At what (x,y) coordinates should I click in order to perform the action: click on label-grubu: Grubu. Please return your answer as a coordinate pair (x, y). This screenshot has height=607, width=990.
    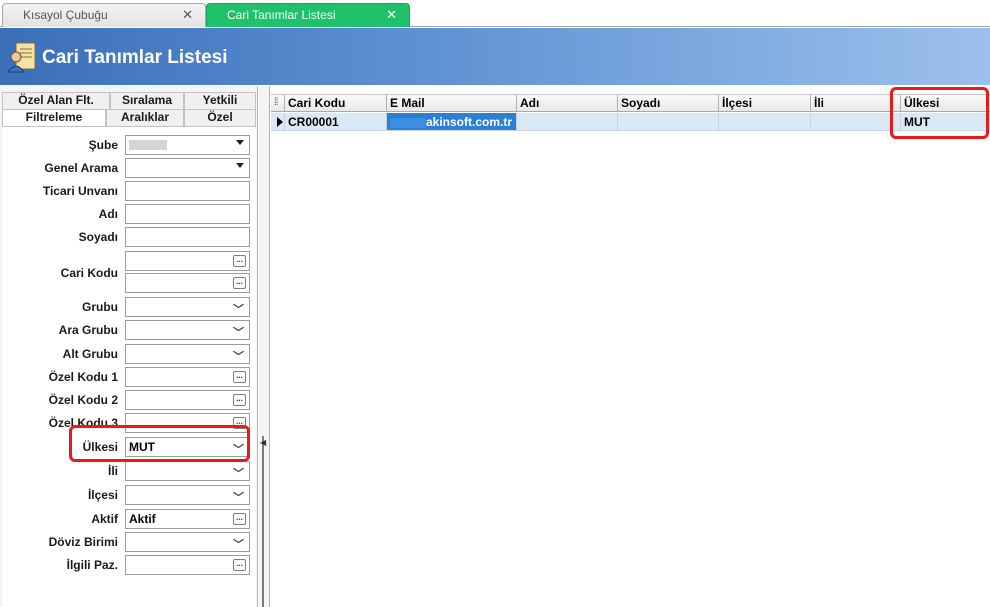
    Looking at the image, I should click on (100, 307).